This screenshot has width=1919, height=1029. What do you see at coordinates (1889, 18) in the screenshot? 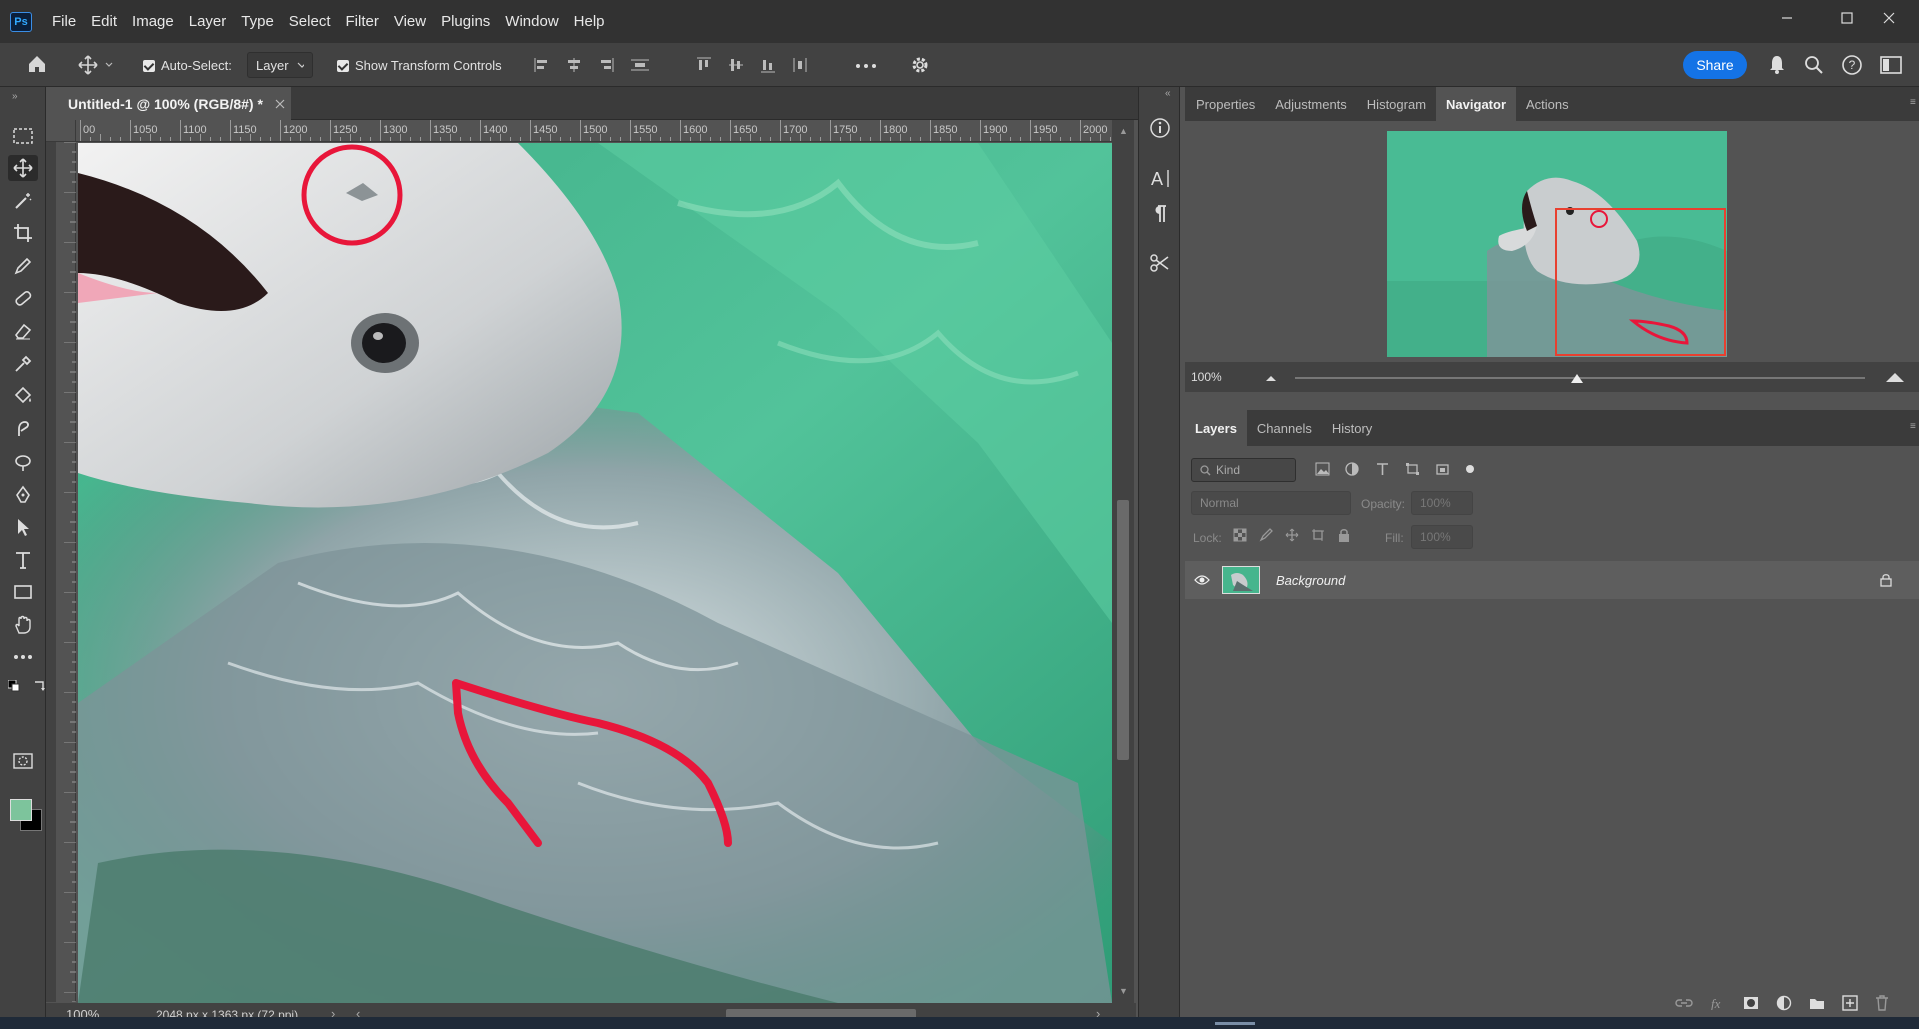
I see `close-window-button` at bounding box center [1889, 18].